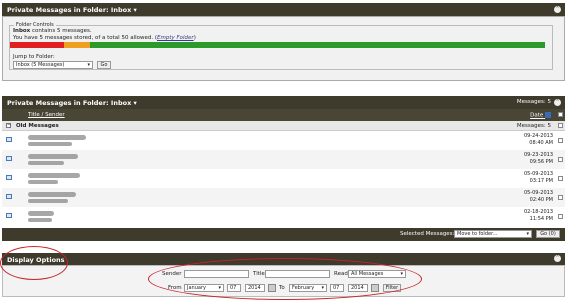 This screenshot has width=568, height=300. Describe the element at coordinates (36, 260) in the screenshot. I see `display-options-title: Display Options` at that location.